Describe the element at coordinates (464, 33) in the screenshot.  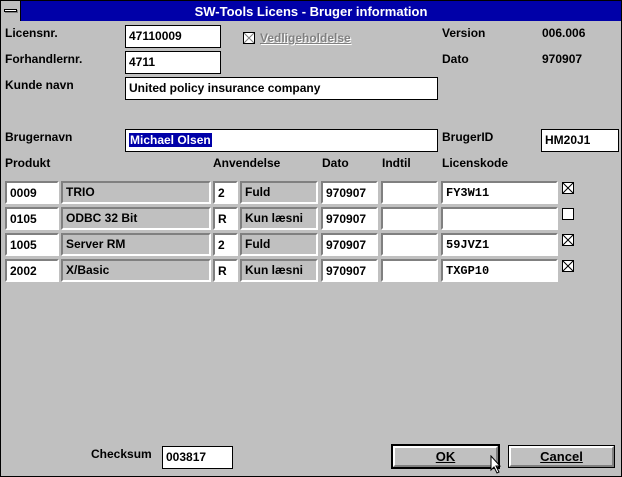
I see `version-label: Version` at that location.